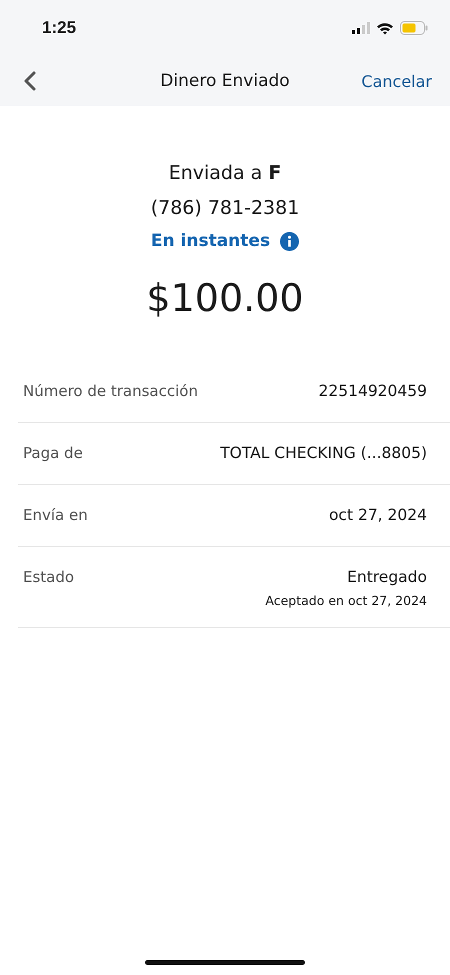 The image size is (450, 975). Describe the element at coordinates (361, 28) in the screenshot. I see `signal-icon` at that location.